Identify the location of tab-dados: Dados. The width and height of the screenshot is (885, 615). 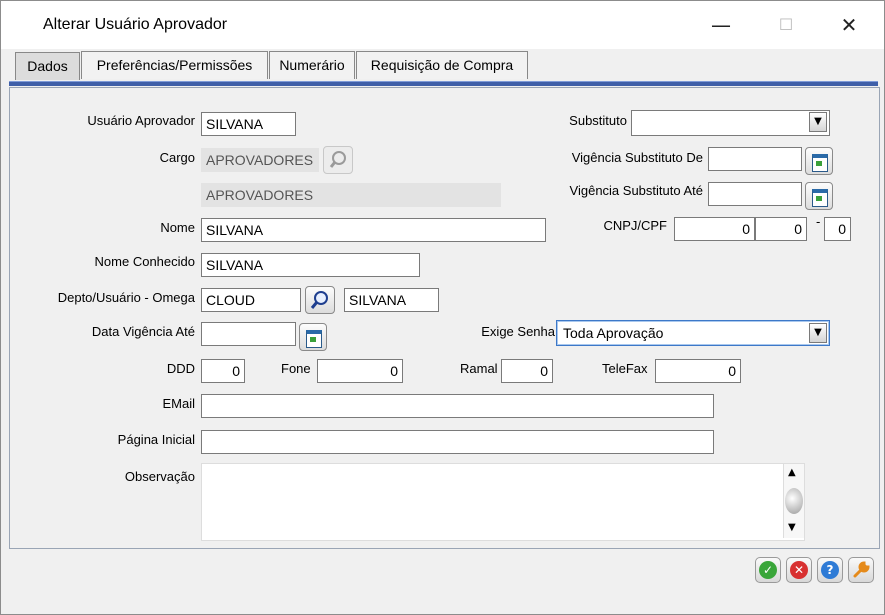
(47, 66).